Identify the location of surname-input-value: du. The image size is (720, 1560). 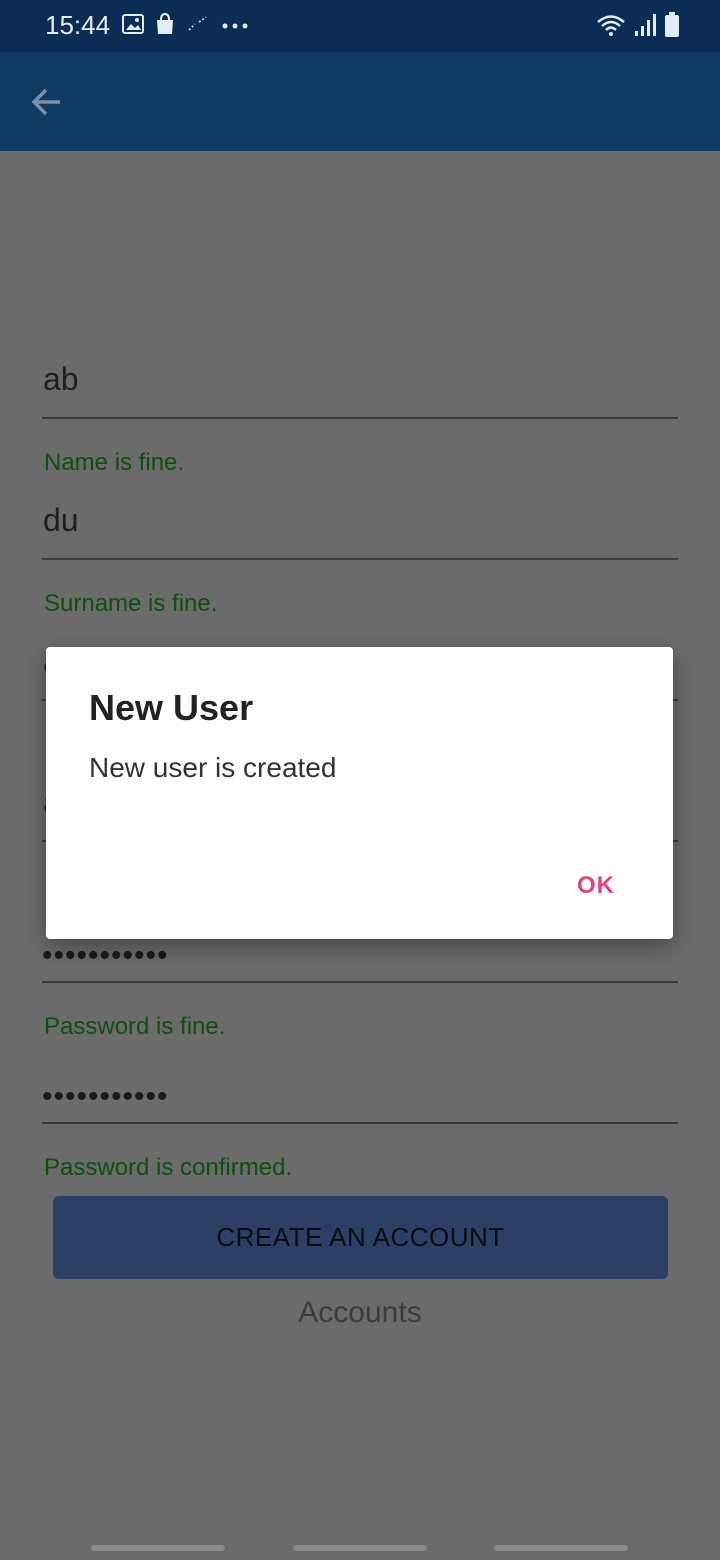
(61, 520).